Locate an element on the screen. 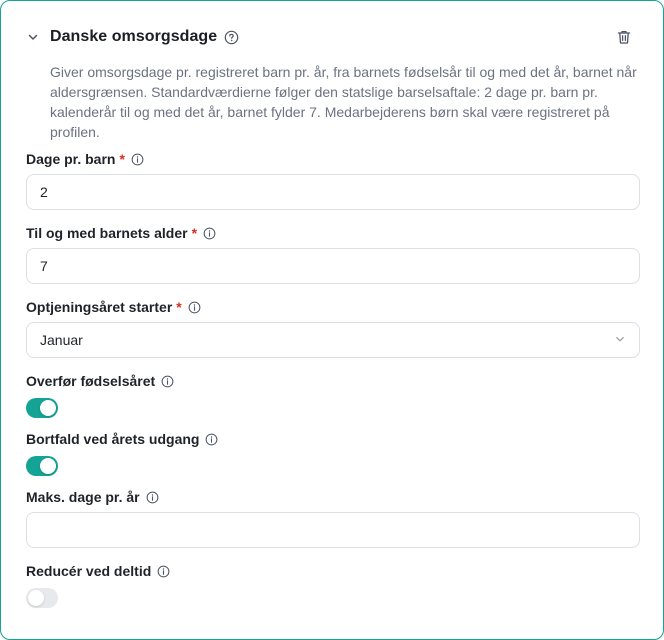 Image resolution: width=664 pixels, height=640 pixels. expire-at-year-end-label: Bortfald ved årets udgang is located at coordinates (333, 439).